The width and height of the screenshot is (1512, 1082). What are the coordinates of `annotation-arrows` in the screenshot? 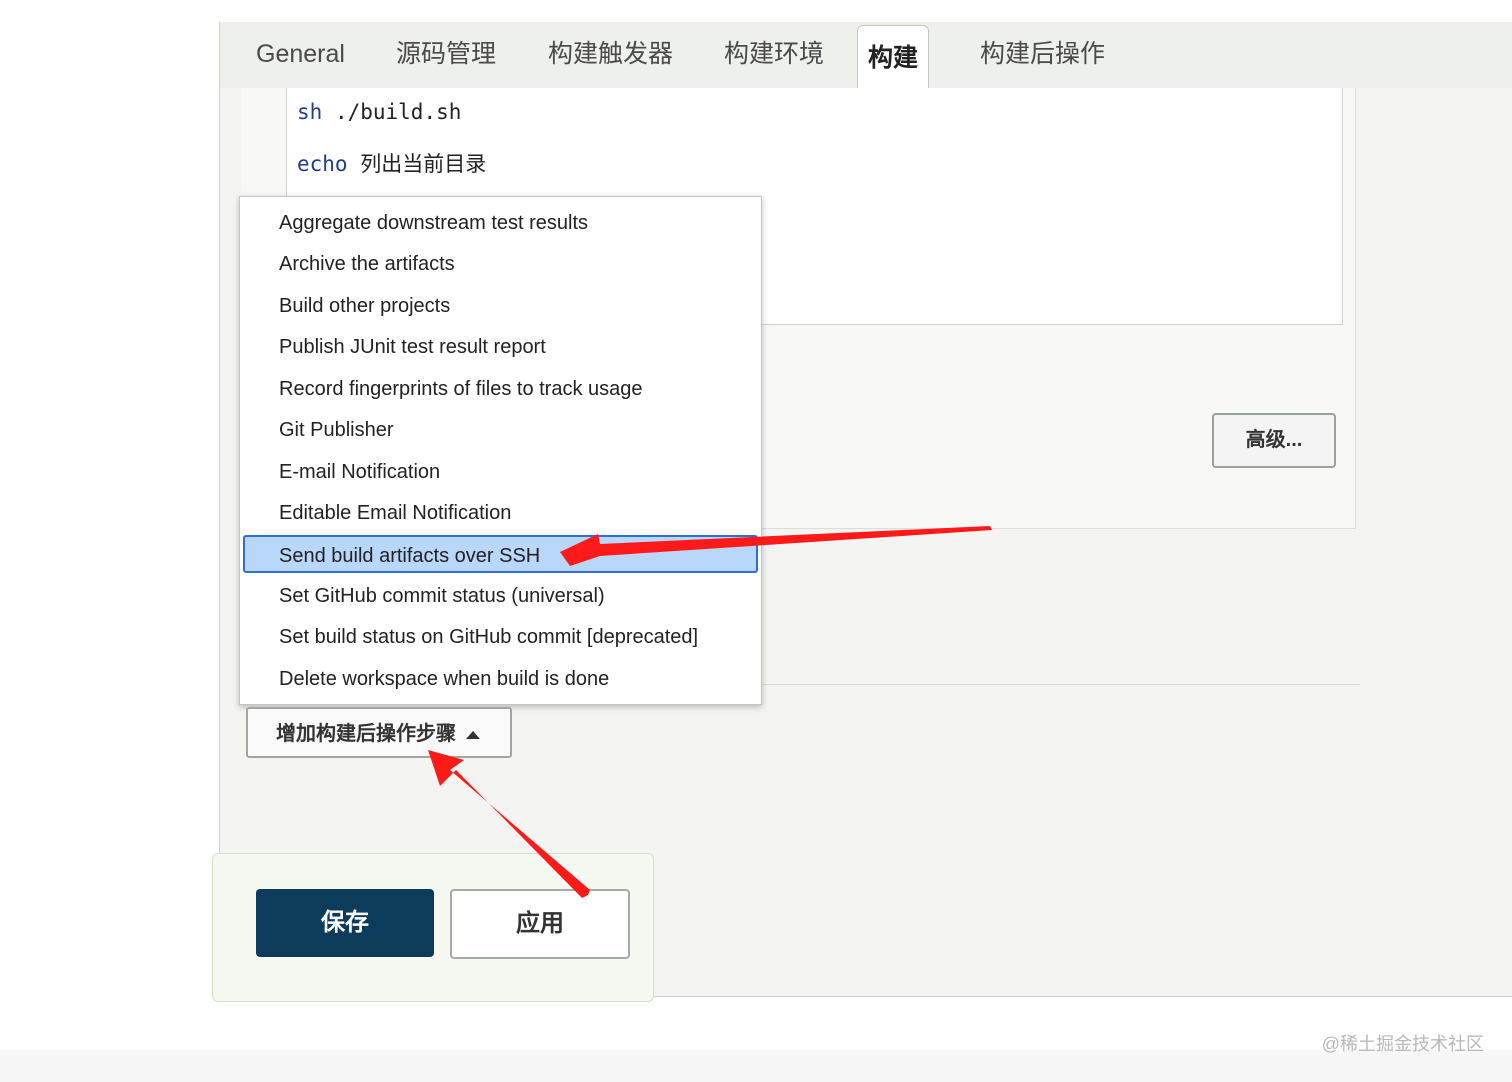 It's located at (710, 712).